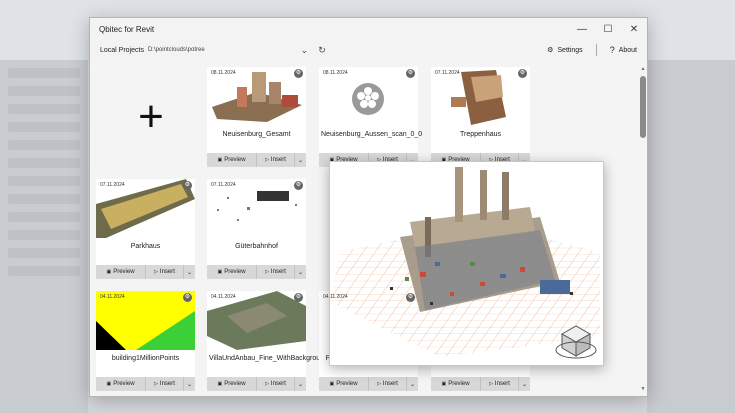 The image size is (735, 413). Describe the element at coordinates (643, 107) in the screenshot. I see `scrollbar-thumb` at that location.